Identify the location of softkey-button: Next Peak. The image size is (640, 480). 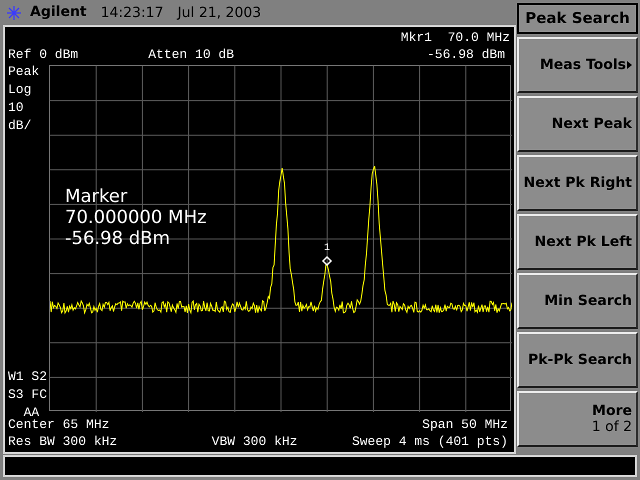
(577, 124).